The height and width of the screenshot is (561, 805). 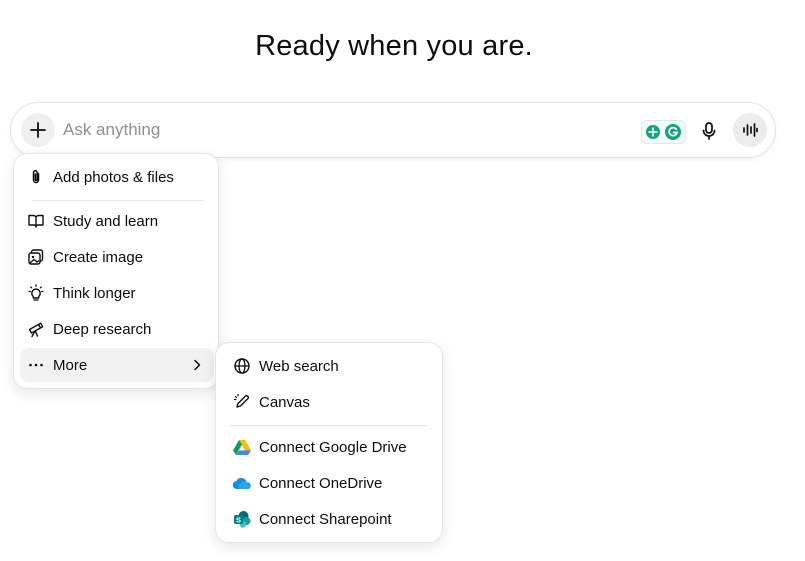 I want to click on menu-item-label: More, so click(x=70, y=365).